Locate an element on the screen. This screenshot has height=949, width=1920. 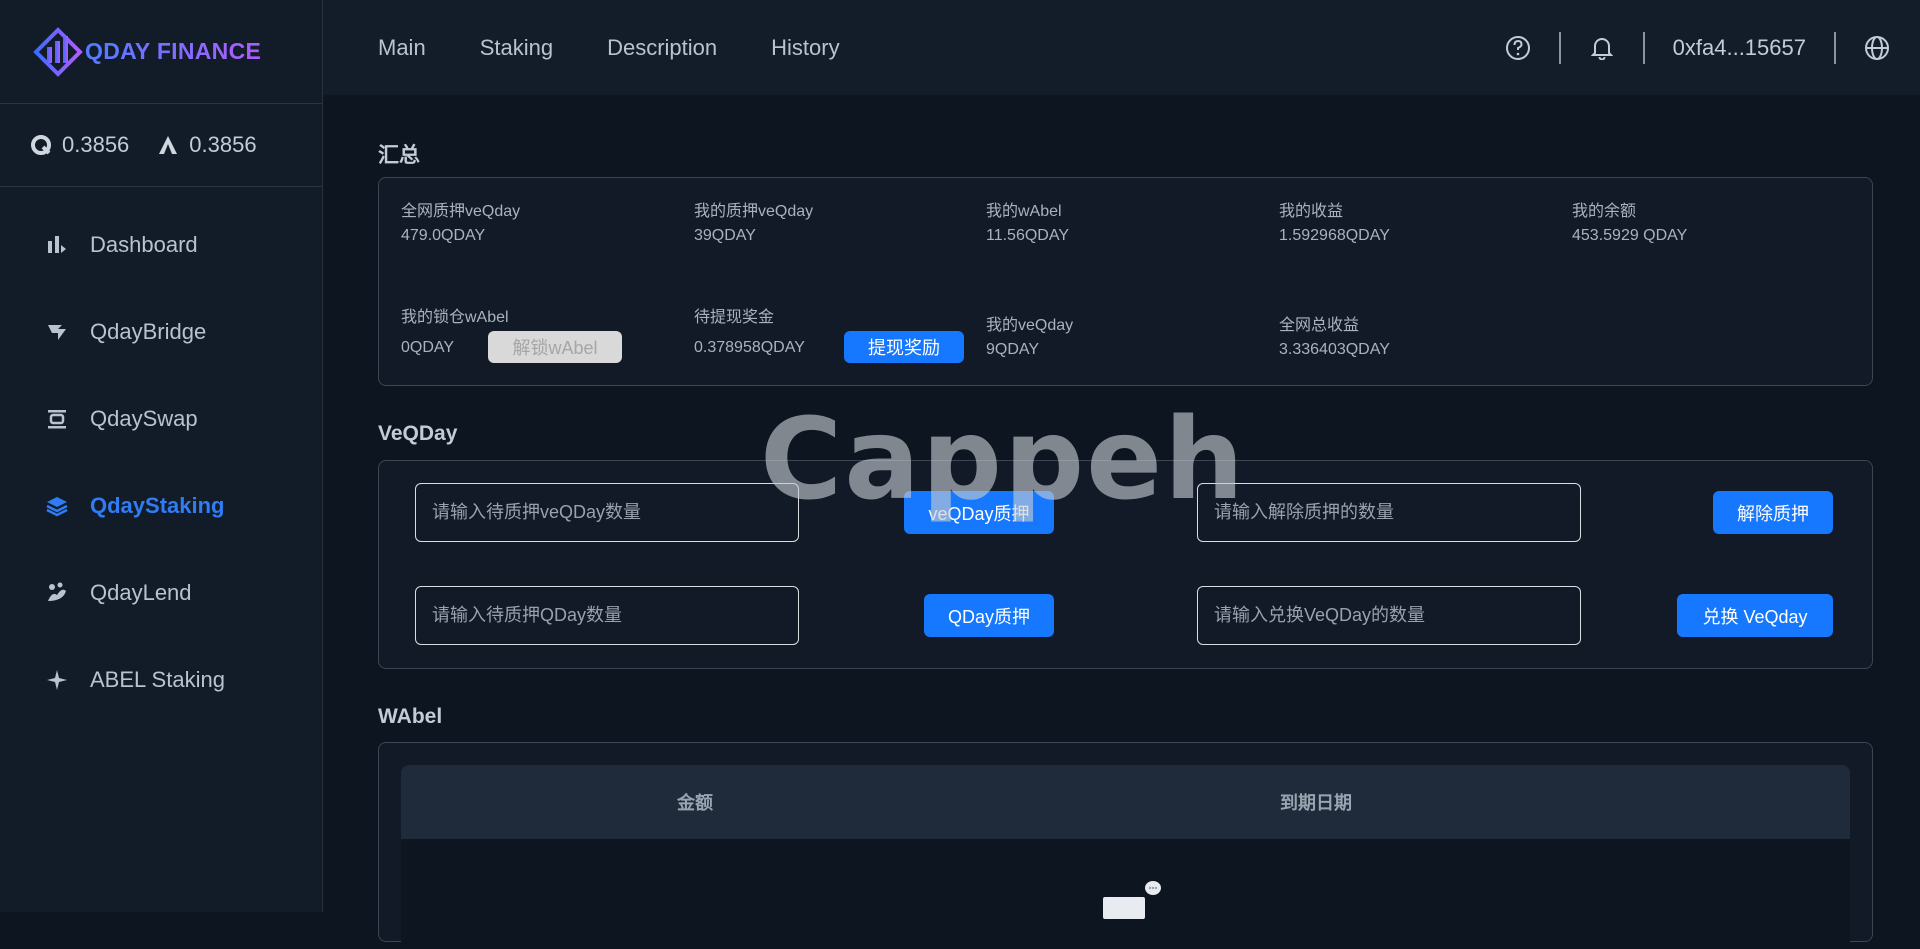
stat-label: 全网总收益 is located at coordinates (1319, 325).